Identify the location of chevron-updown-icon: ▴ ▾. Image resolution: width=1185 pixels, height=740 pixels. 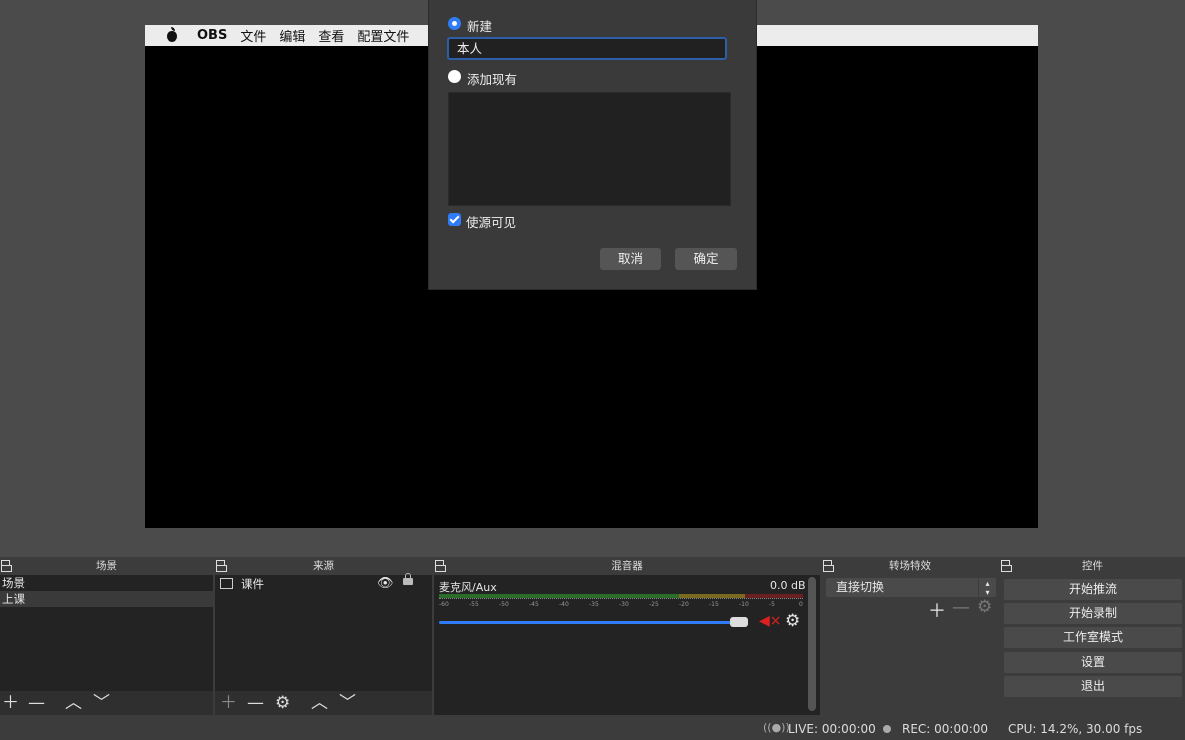
(987, 588).